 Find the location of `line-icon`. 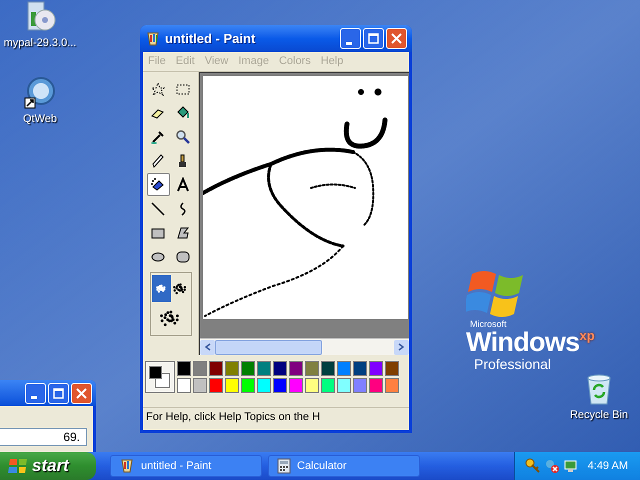

line-icon is located at coordinates (158, 208).